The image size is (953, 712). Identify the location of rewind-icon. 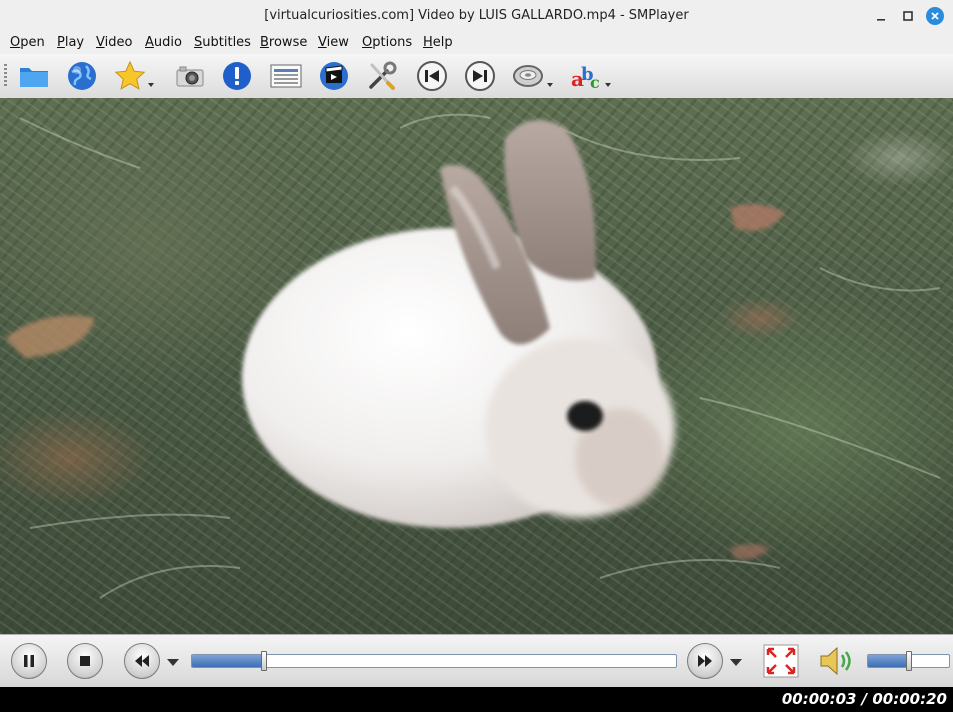
(142, 661).